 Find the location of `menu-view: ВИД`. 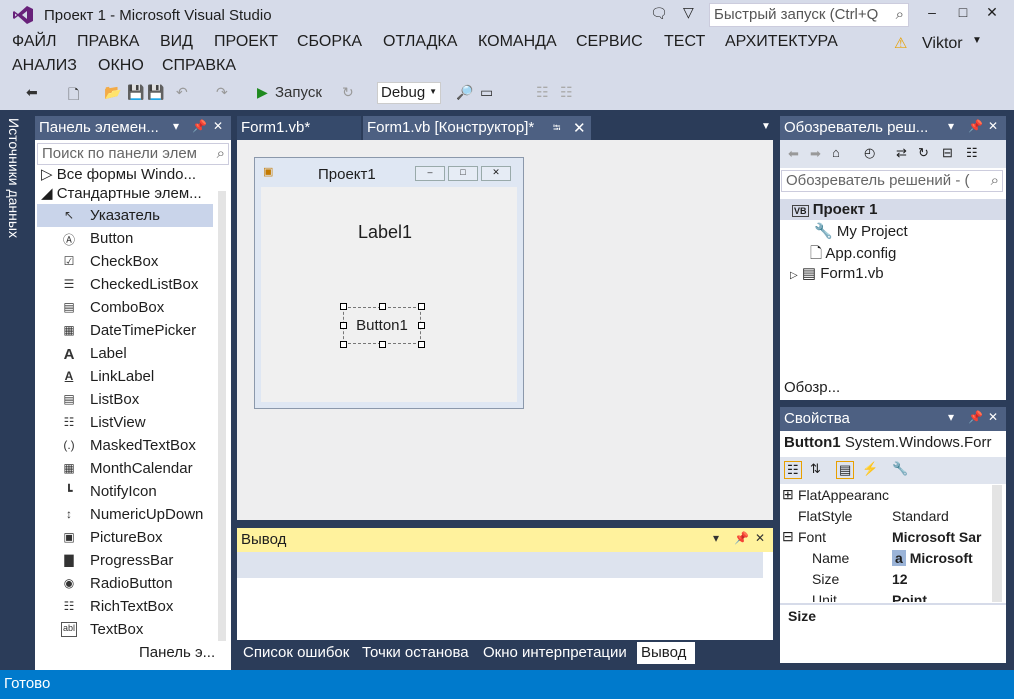

menu-view: ВИД is located at coordinates (176, 42).